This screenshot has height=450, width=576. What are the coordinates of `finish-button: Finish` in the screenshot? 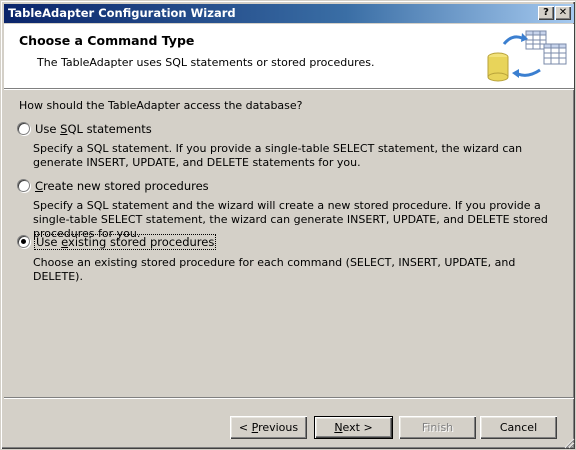 It's located at (437, 427).